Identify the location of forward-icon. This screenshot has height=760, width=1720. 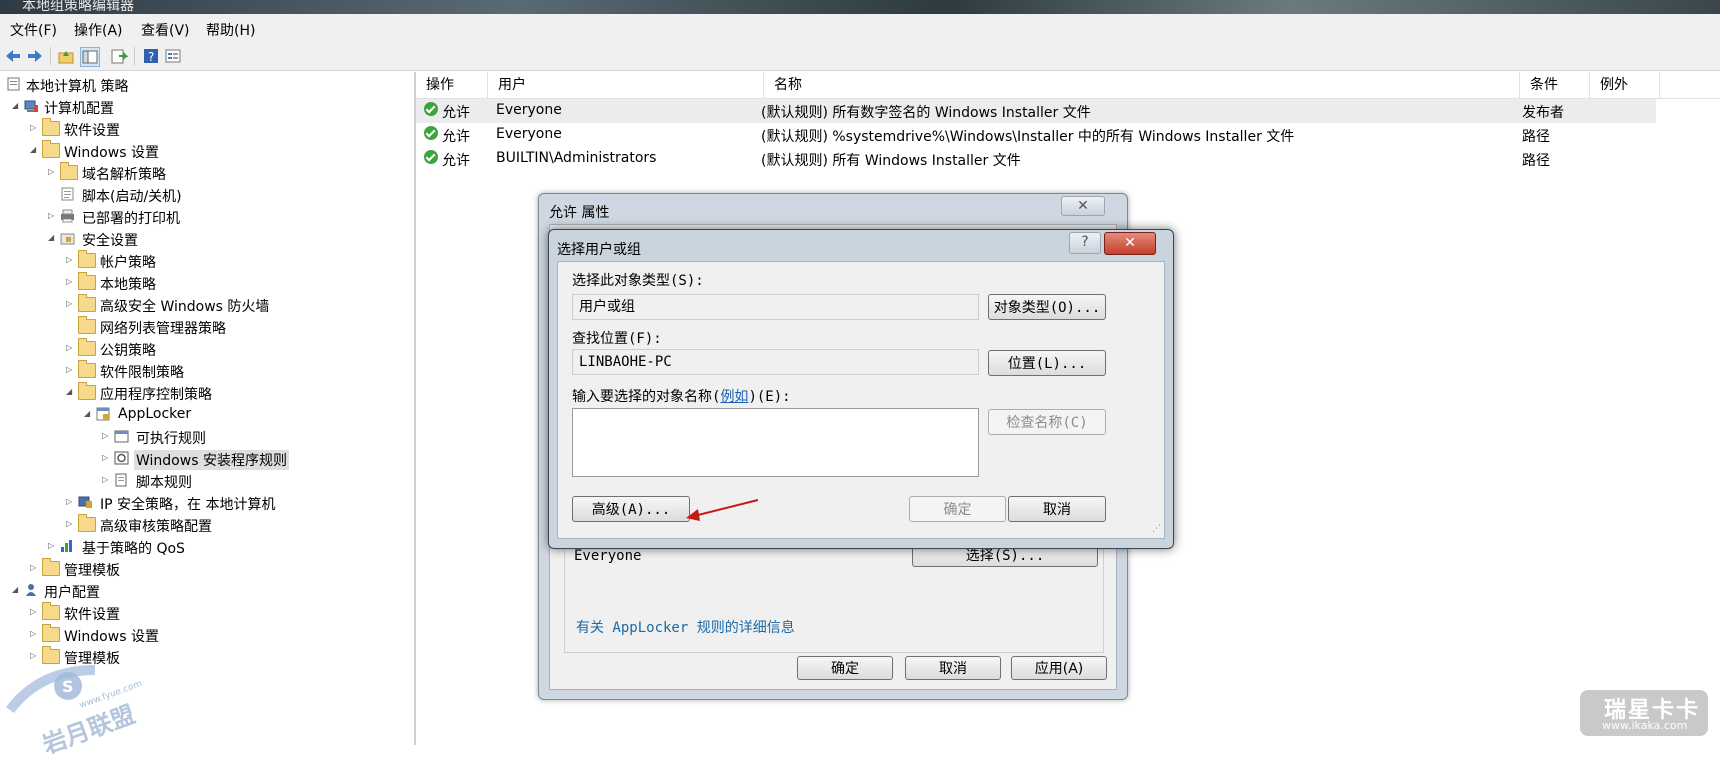
(35, 56).